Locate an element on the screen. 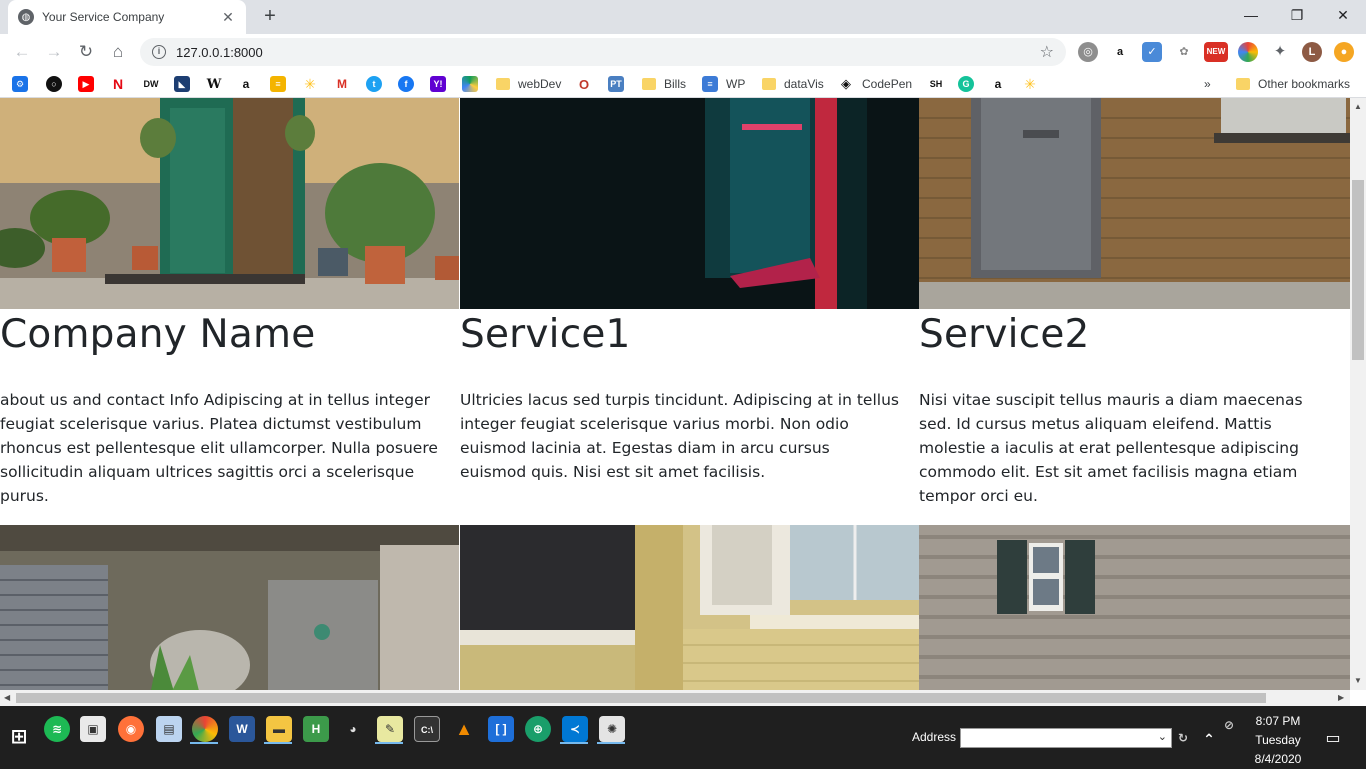 The height and width of the screenshot is (769, 1366). gear-icon: ⚙ is located at coordinates (20, 84).